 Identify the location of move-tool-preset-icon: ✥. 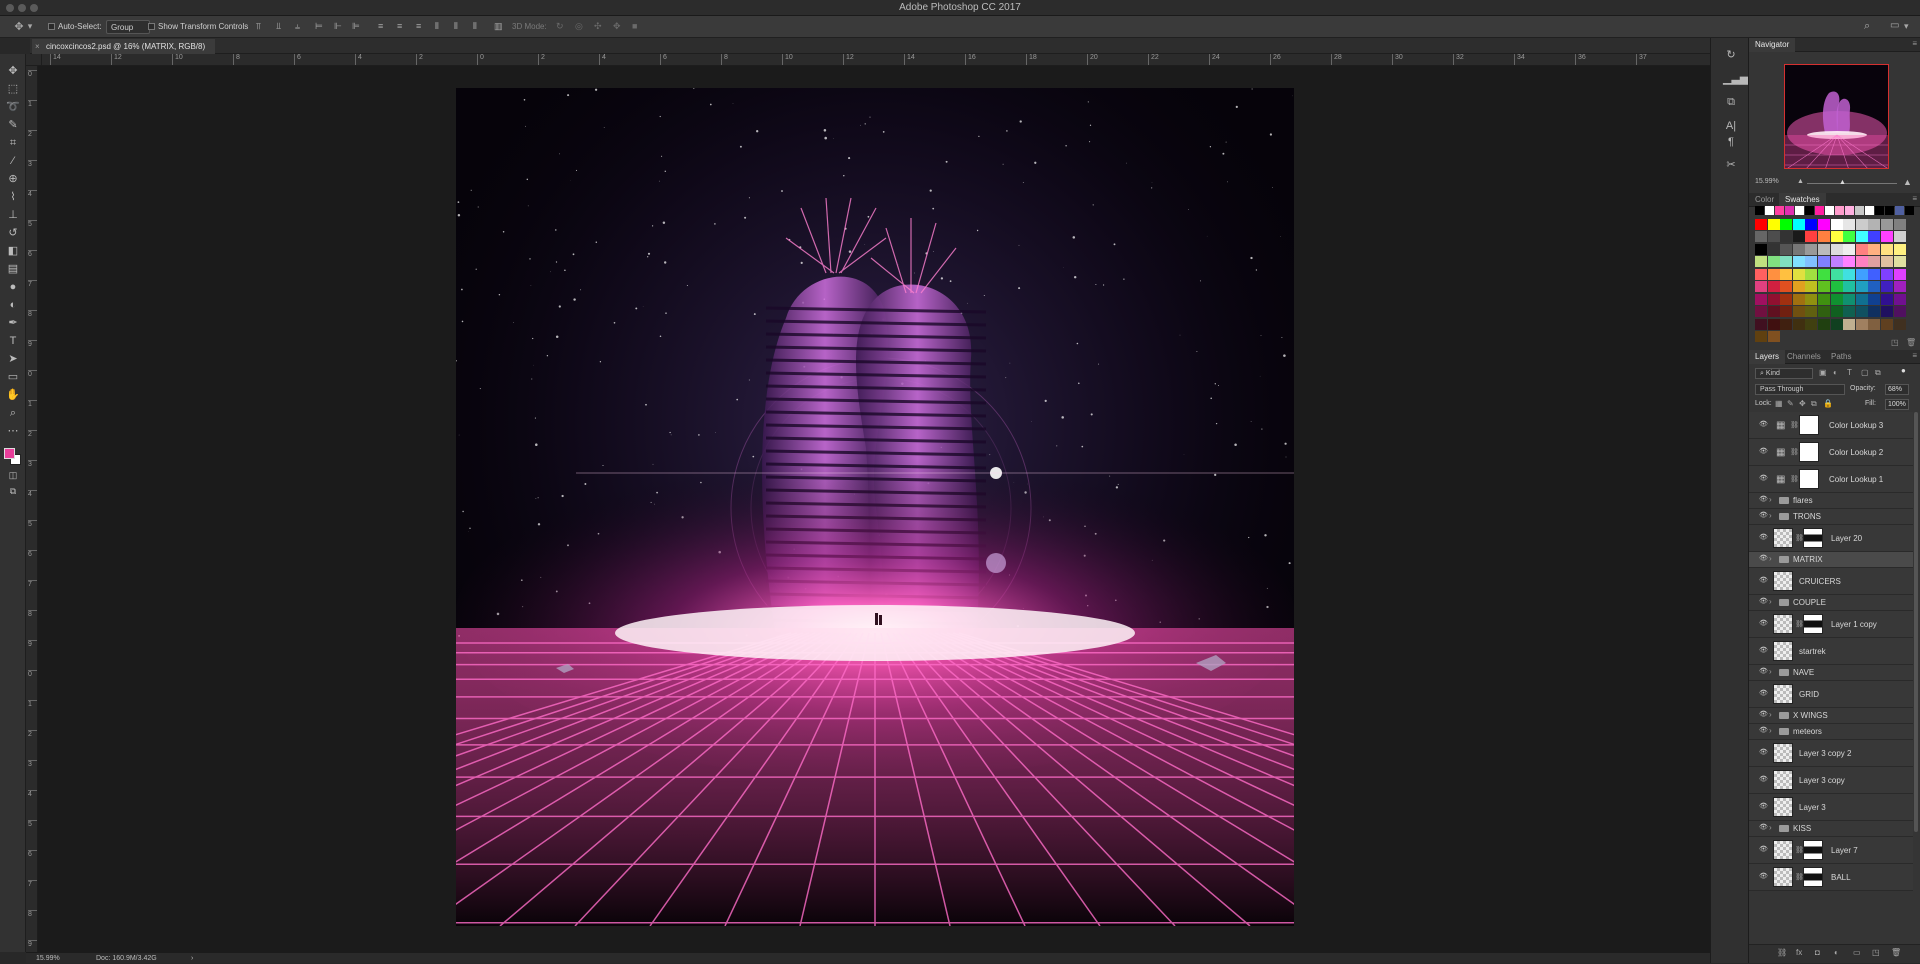
(19, 26).